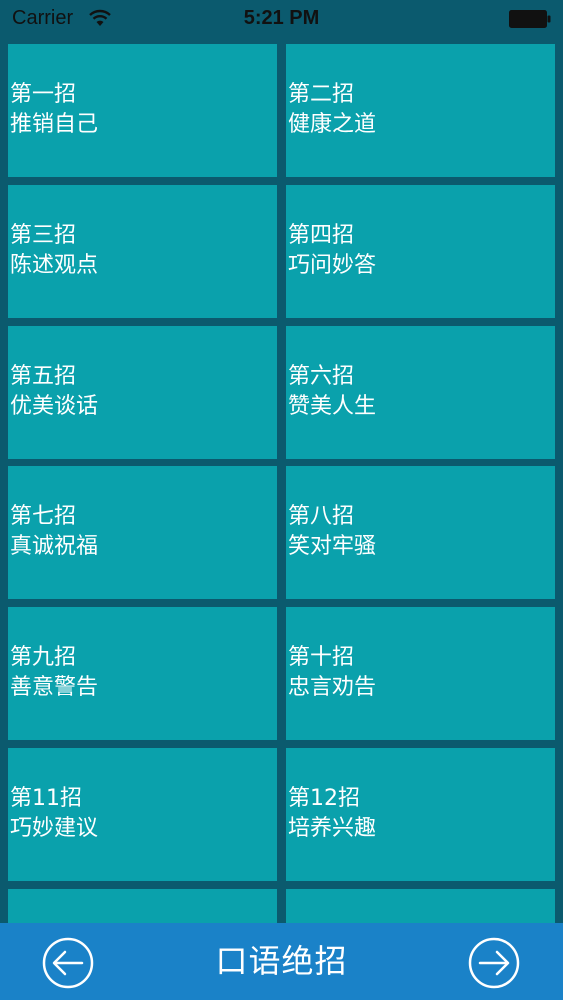 This screenshot has width=563, height=1000. Describe the element at coordinates (142, 532) in the screenshot. I see `tile-7: 第七招 真诚祝福` at that location.